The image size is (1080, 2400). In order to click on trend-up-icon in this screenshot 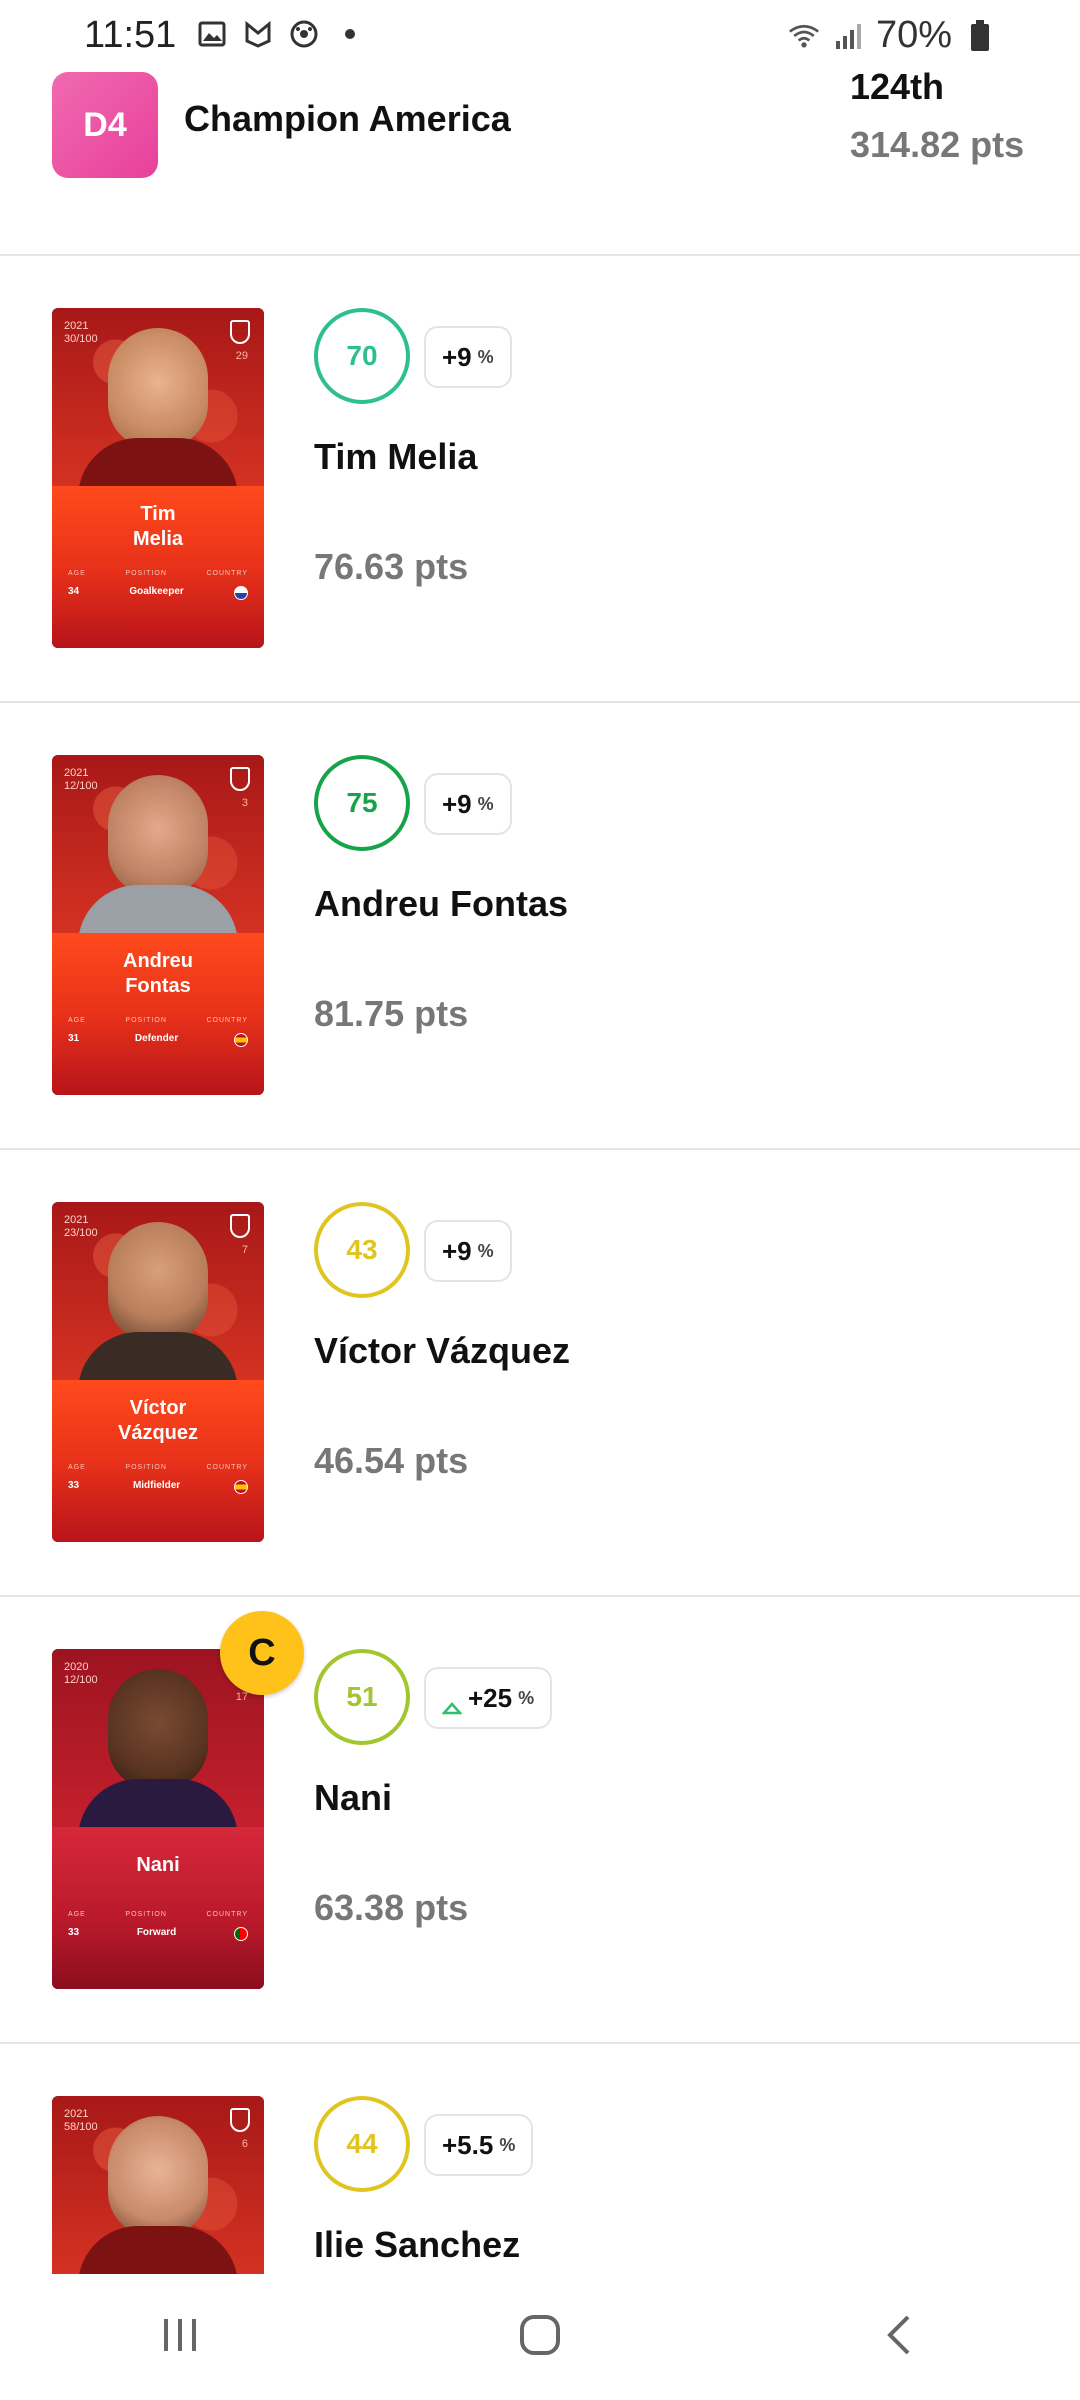, I will do `click(452, 1703)`.